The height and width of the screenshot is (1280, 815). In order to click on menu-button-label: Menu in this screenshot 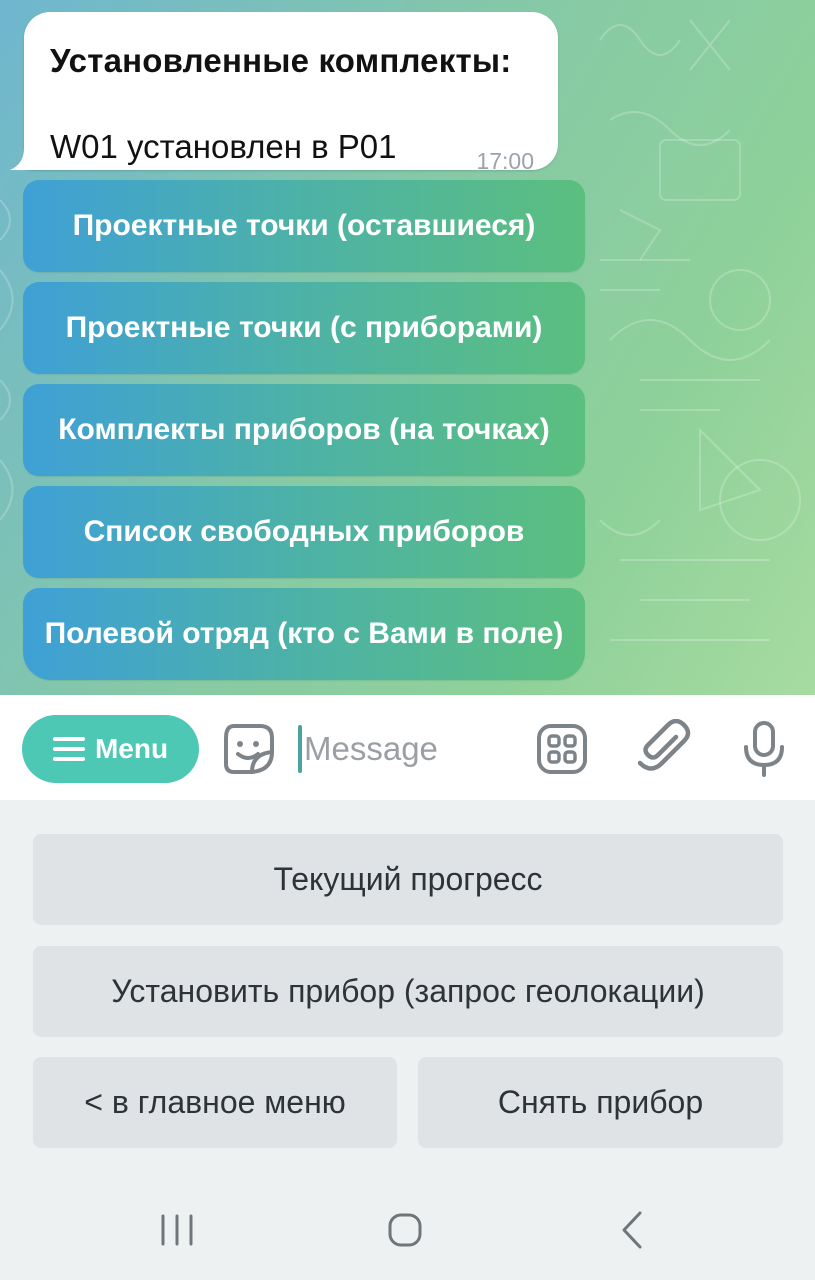, I will do `click(131, 748)`.